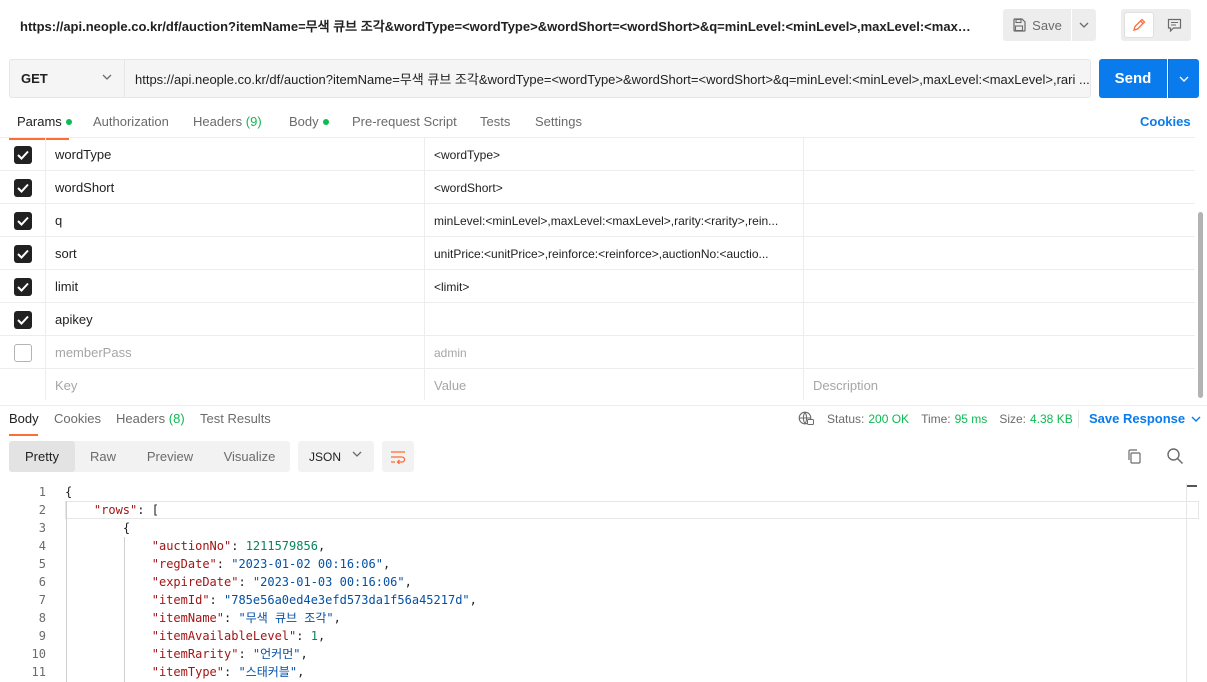 The image size is (1207, 682). What do you see at coordinates (1183, 78) in the screenshot?
I see `send-options-button` at bounding box center [1183, 78].